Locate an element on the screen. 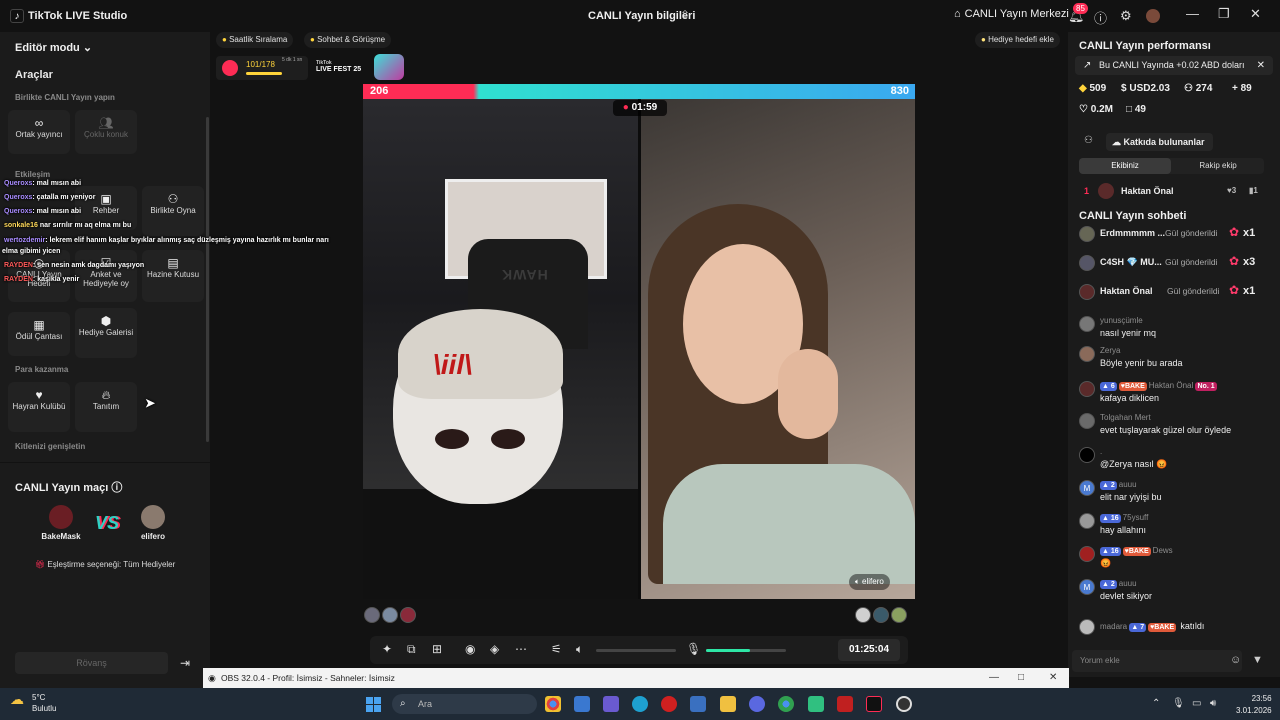  rank-stat-1: ♥3 is located at coordinates (1232, 190).